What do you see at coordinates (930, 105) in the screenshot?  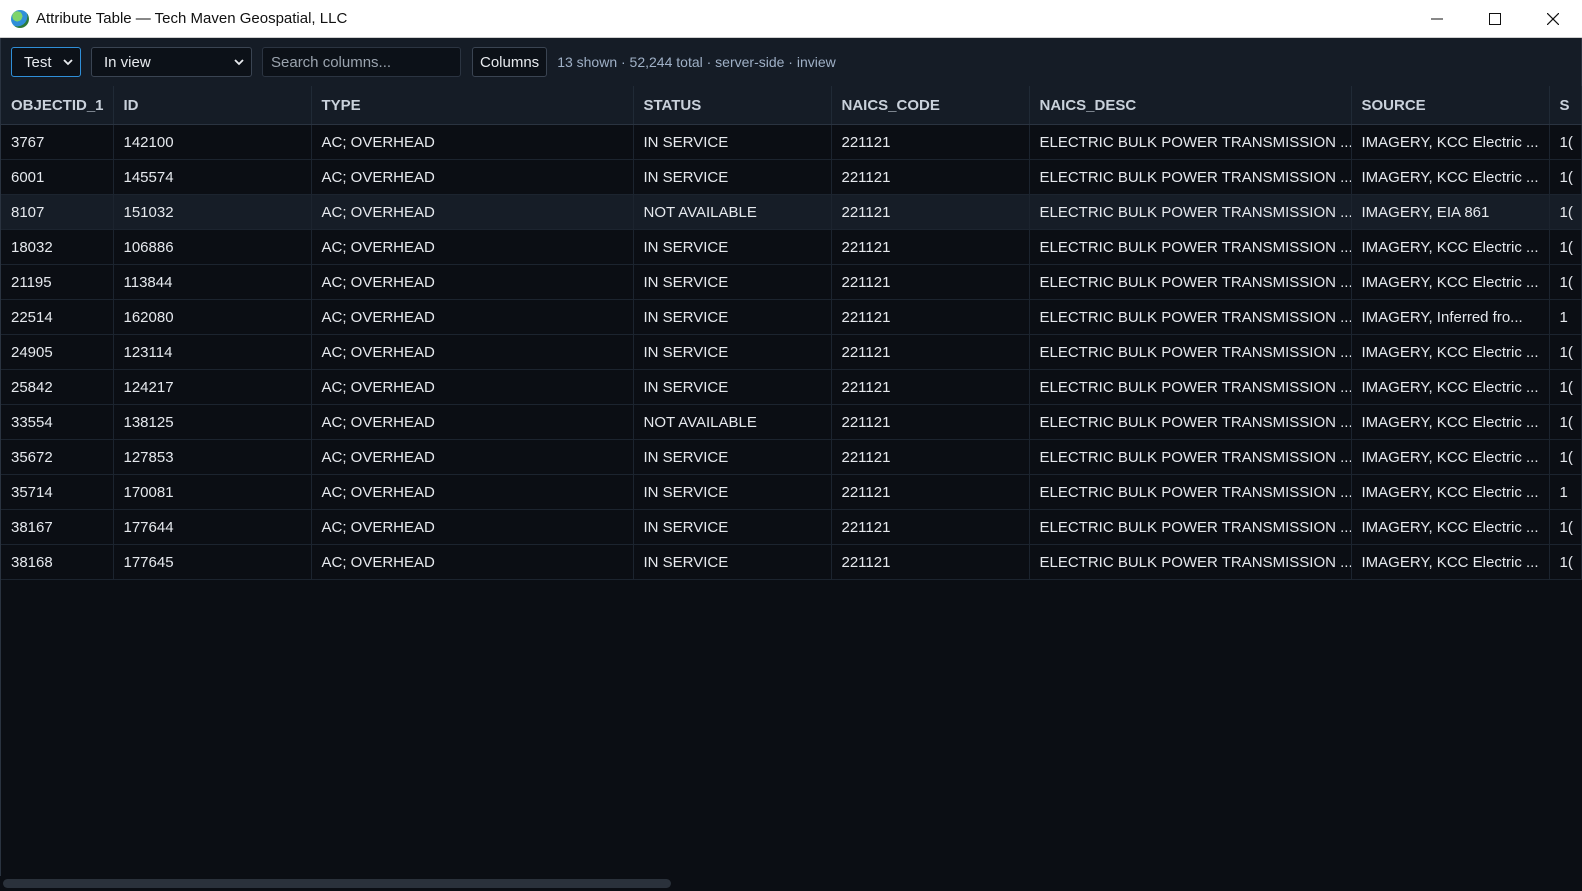 I see `column-header: NAICS_CODE` at bounding box center [930, 105].